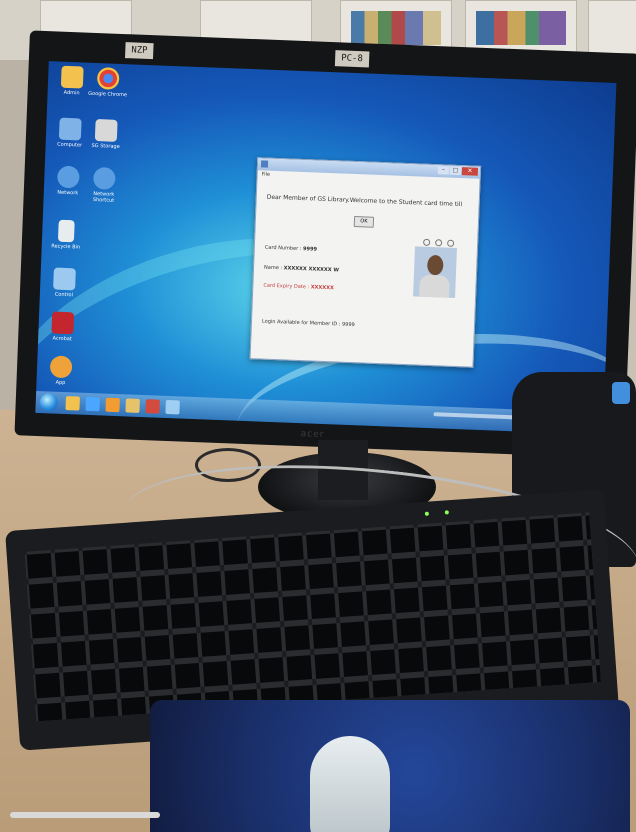  Describe the element at coordinates (283, 248) in the screenshot. I see `card-number-label: Card Number :` at that location.